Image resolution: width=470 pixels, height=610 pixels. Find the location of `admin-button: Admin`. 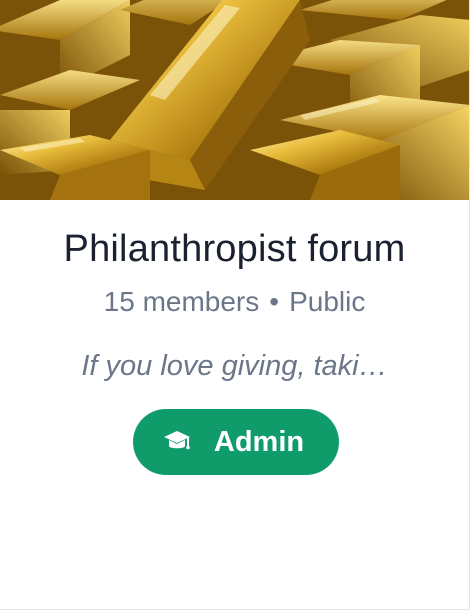

admin-button: Admin is located at coordinates (236, 442).